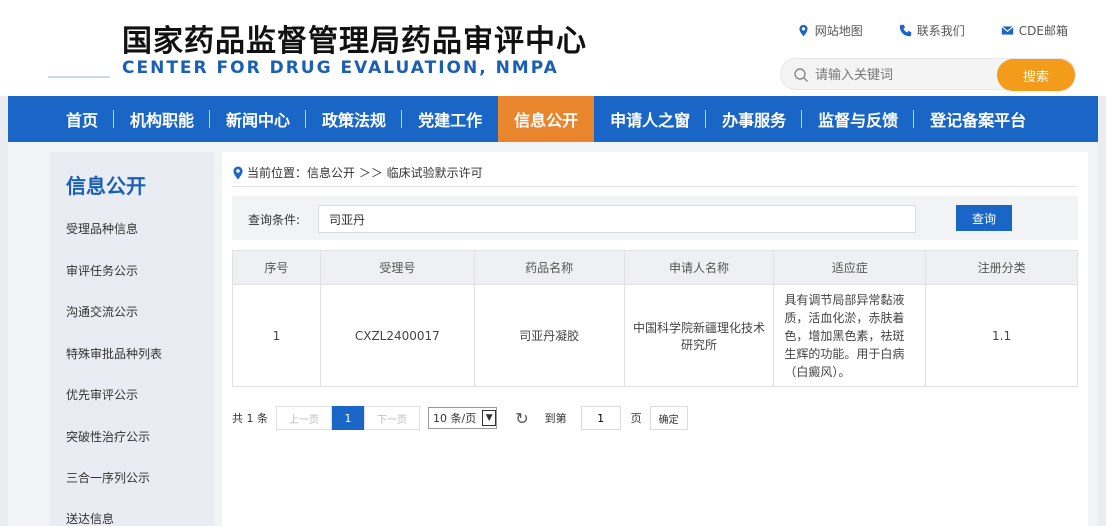 This screenshot has width=1106, height=526. Describe the element at coordinates (455, 418) in the screenshot. I see `page-size-value: 10 条/页` at that location.